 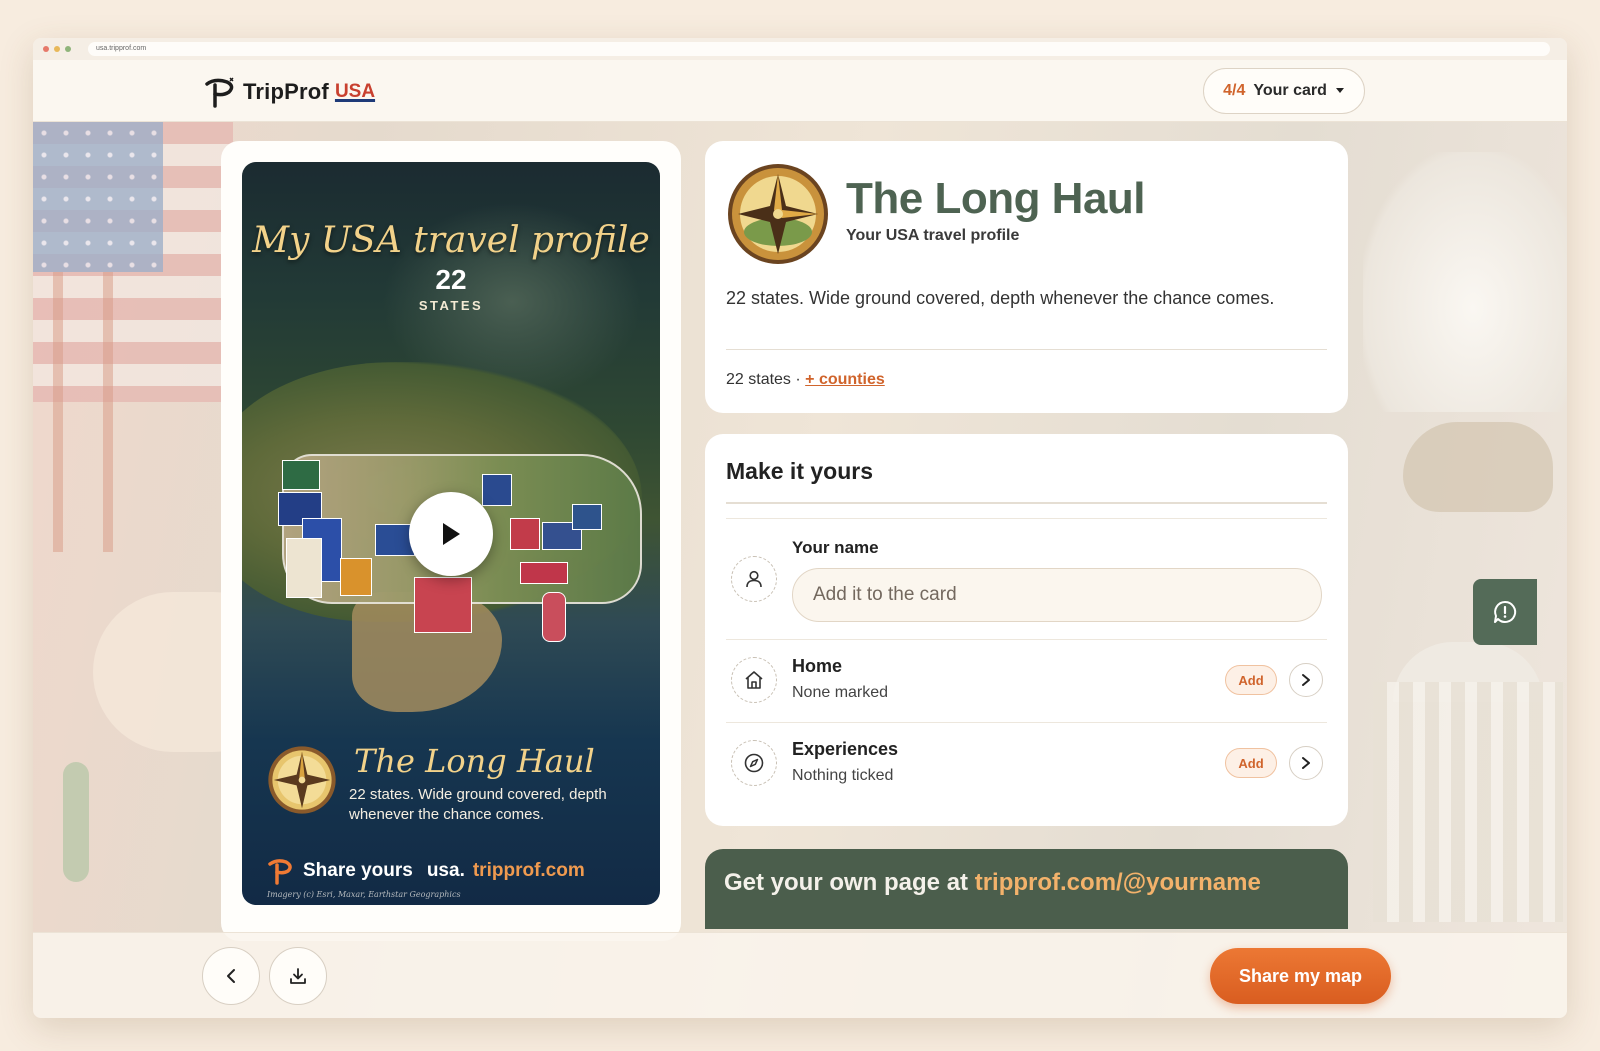 What do you see at coordinates (219, 92) in the screenshot?
I see `tripprof-logo-icon` at bounding box center [219, 92].